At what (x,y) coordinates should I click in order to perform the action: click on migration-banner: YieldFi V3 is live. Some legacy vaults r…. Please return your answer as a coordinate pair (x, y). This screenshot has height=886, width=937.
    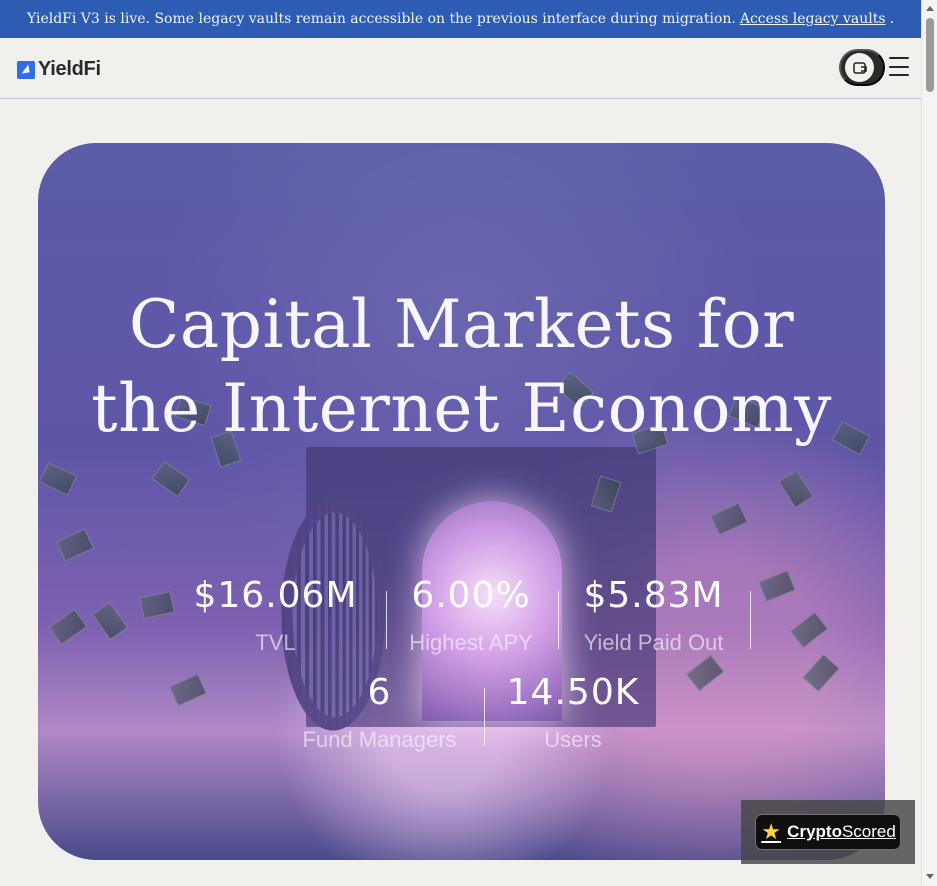
    Looking at the image, I should click on (460, 19).